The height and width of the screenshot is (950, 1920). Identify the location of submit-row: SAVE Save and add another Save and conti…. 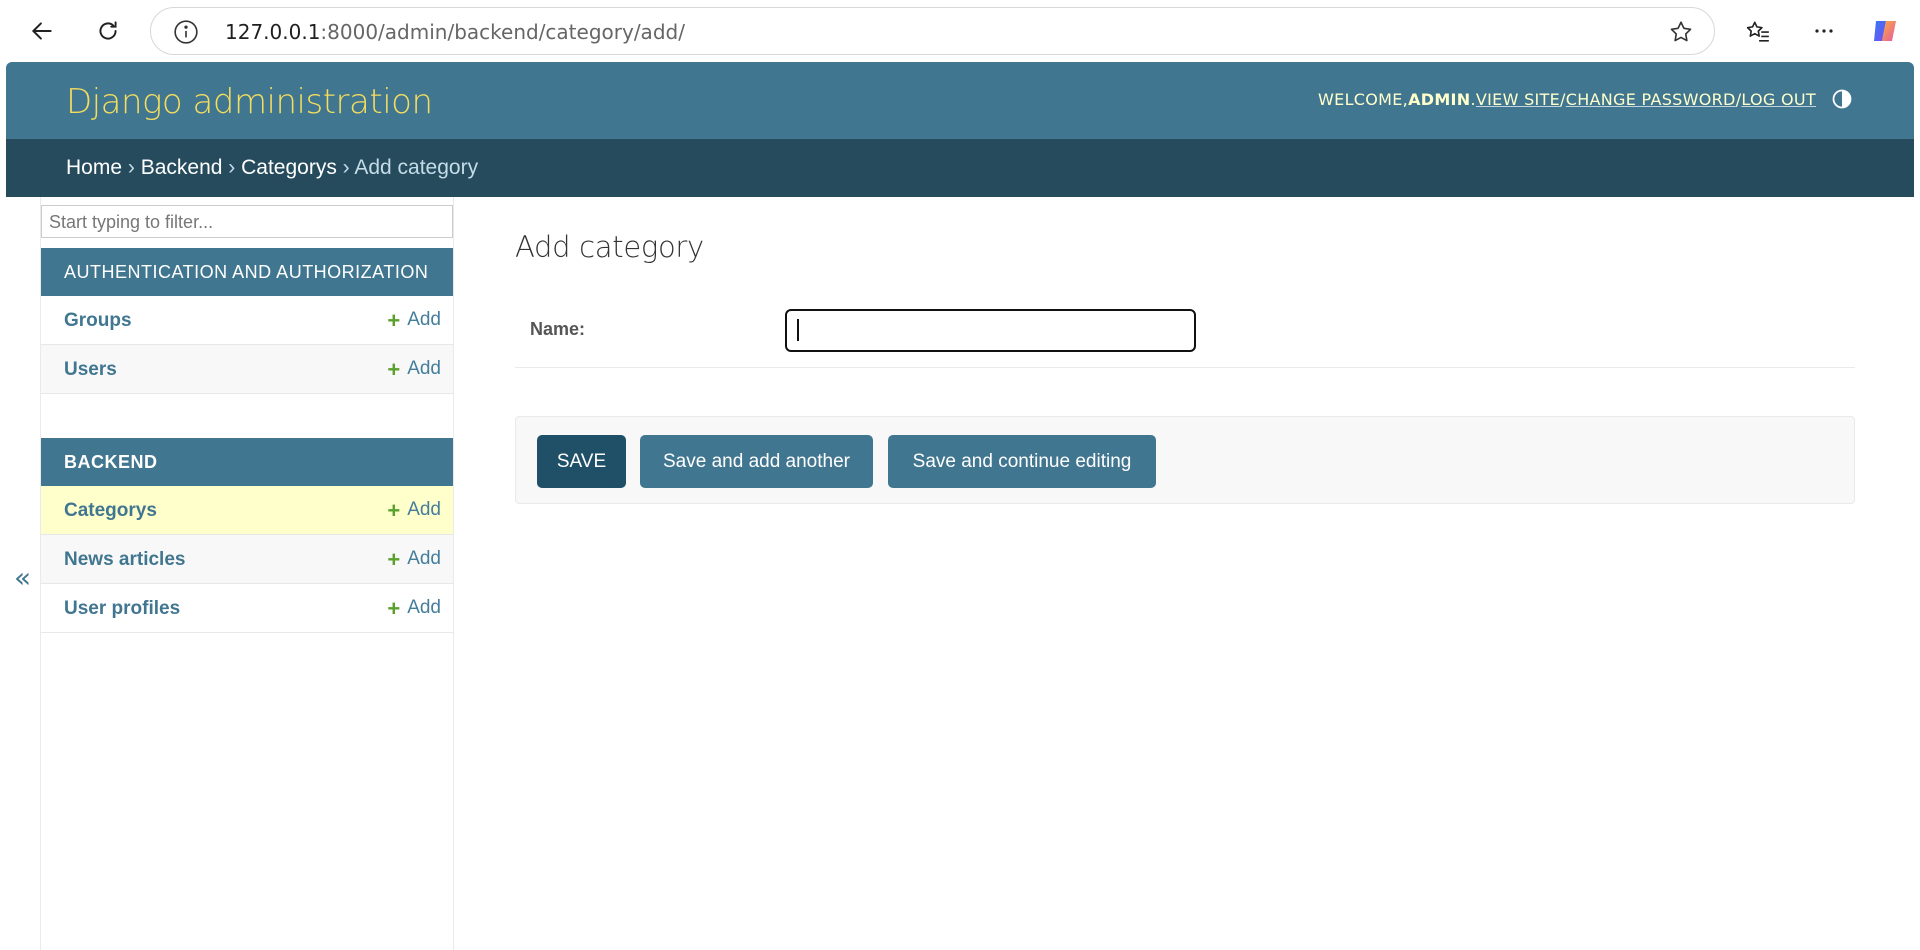
(1185, 460).